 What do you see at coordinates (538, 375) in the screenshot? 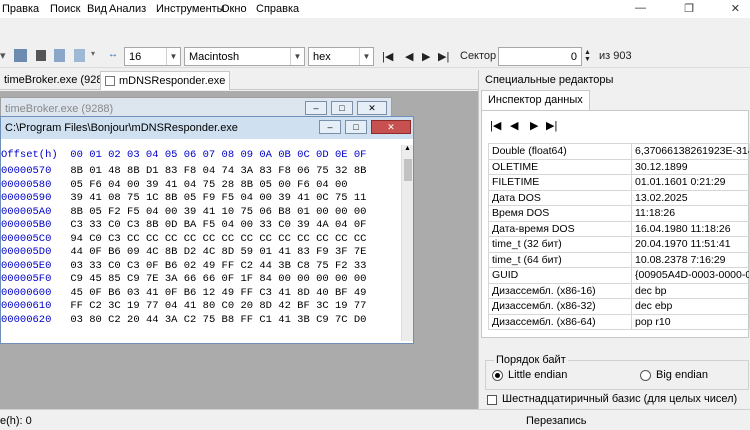
I see `little-endian-label: Little endian` at bounding box center [538, 375].